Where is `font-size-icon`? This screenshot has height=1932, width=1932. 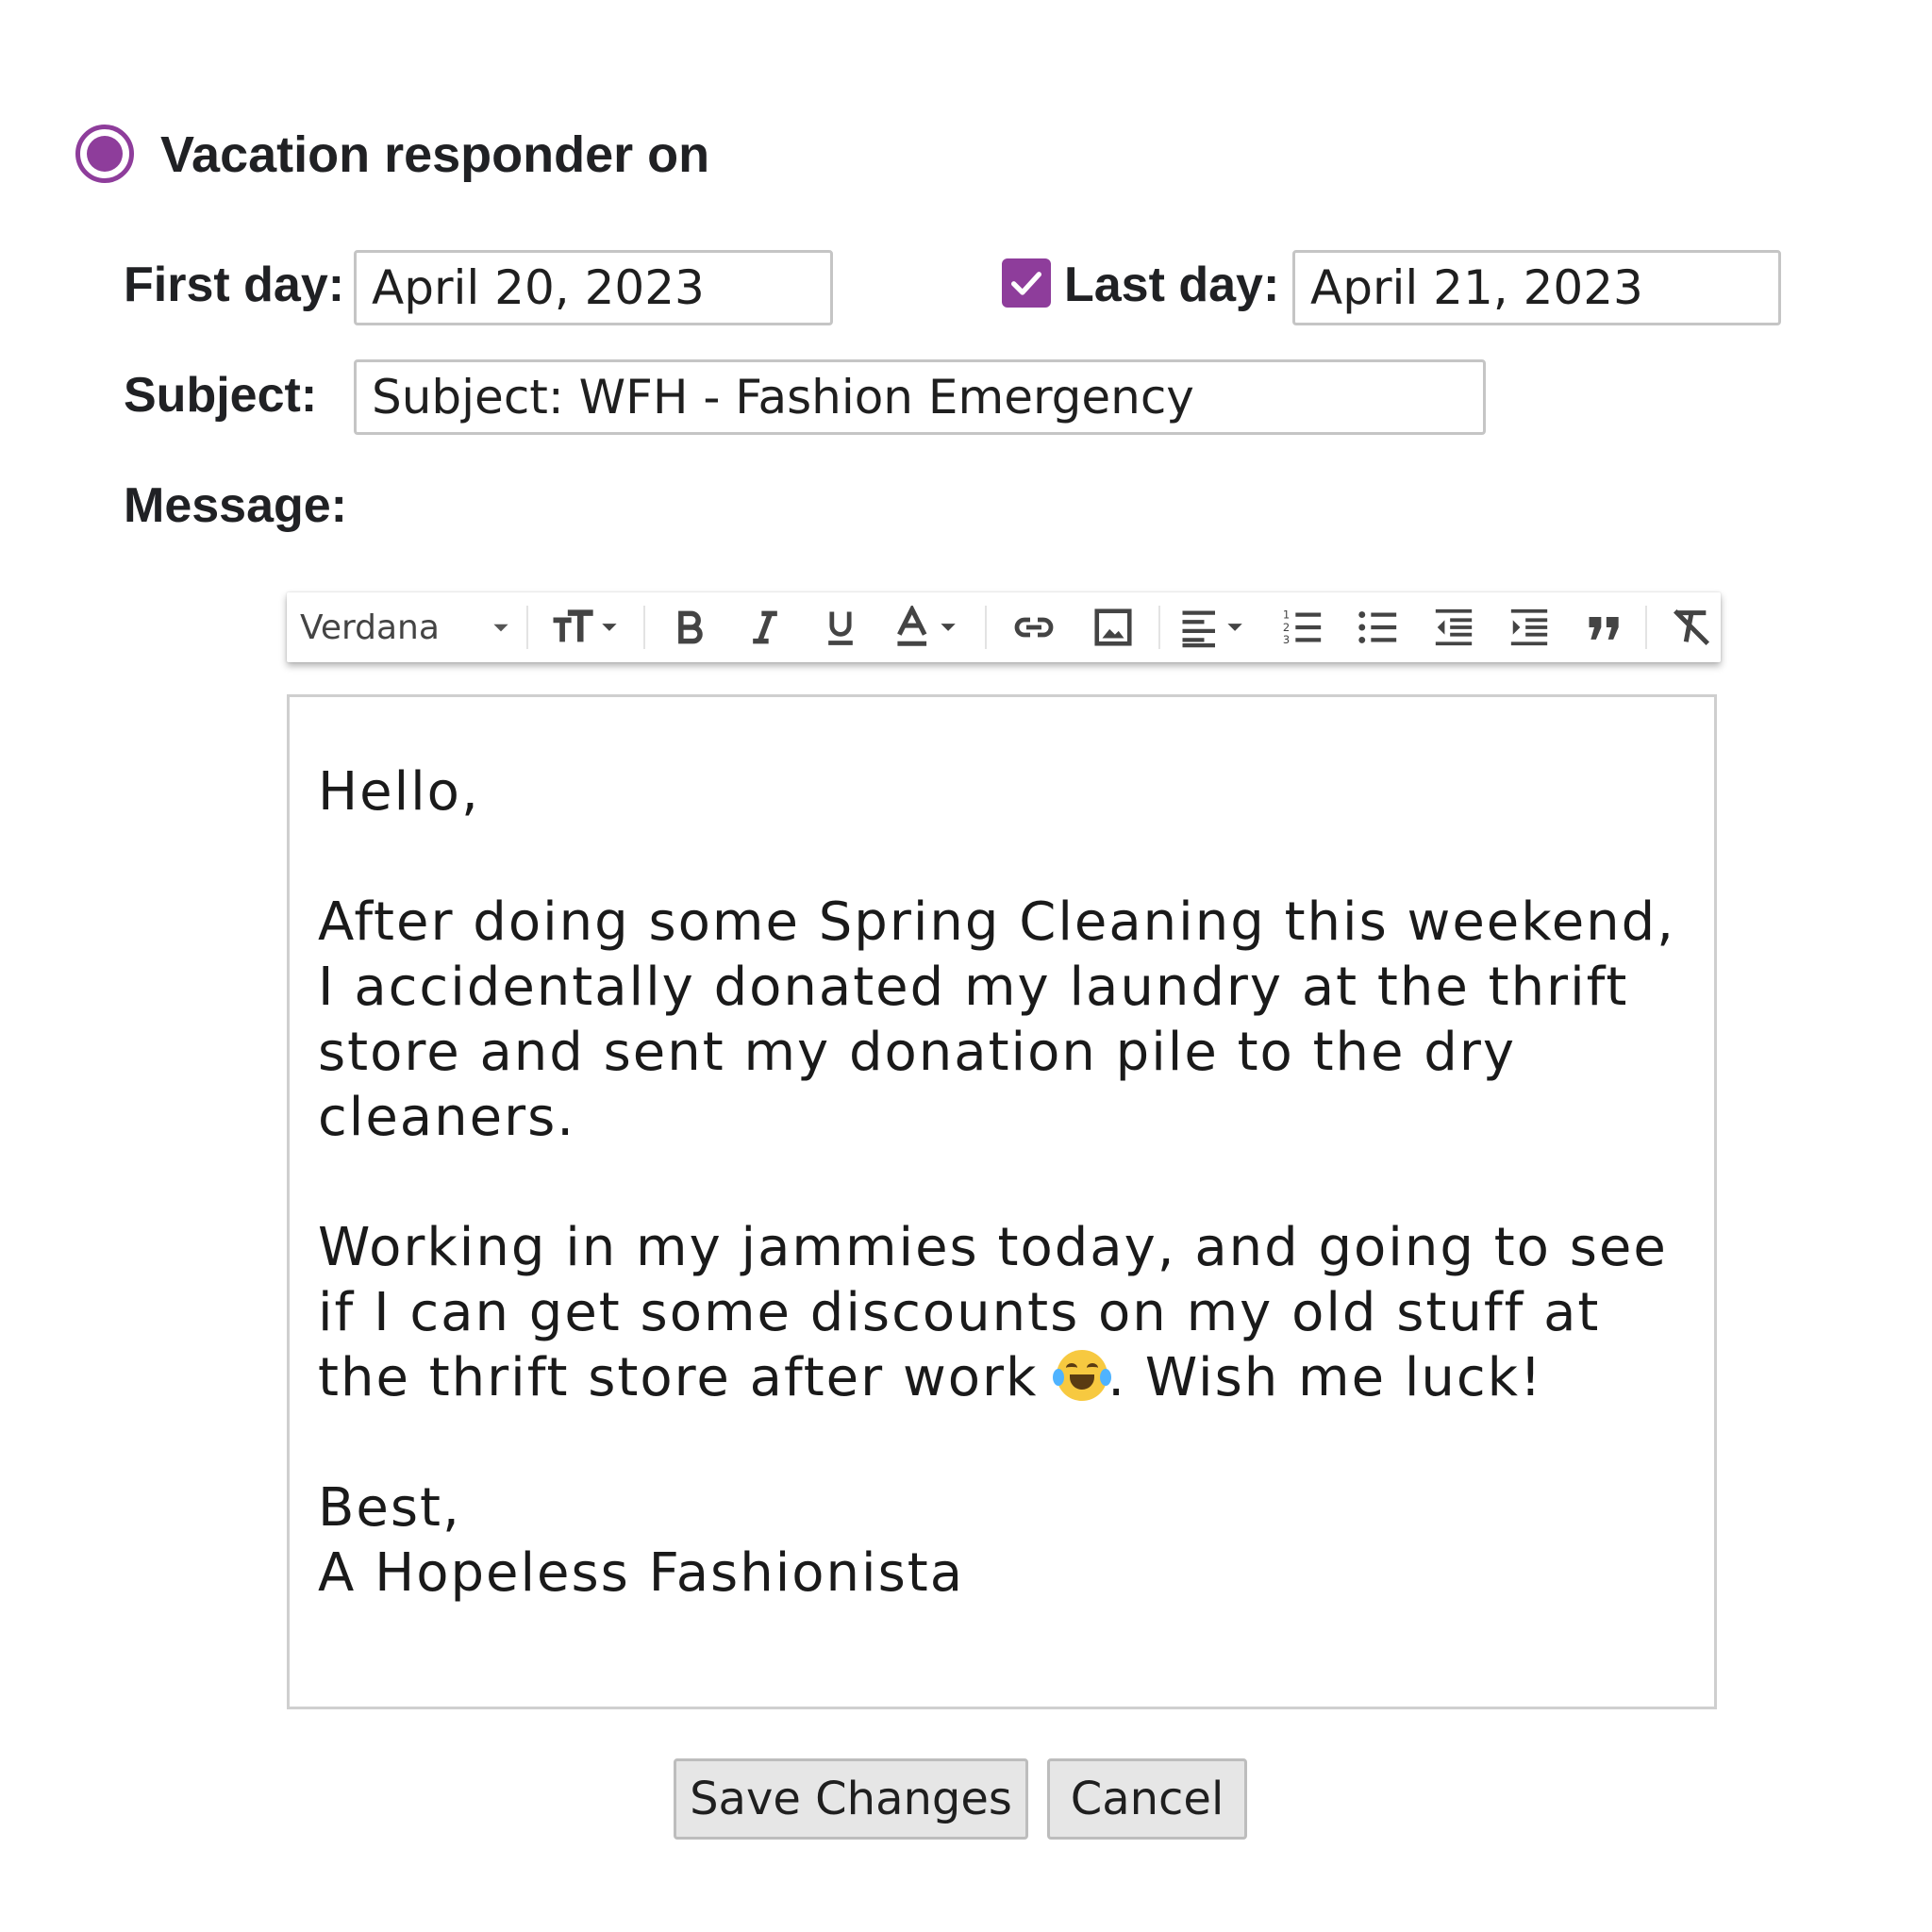 font-size-icon is located at coordinates (585, 626).